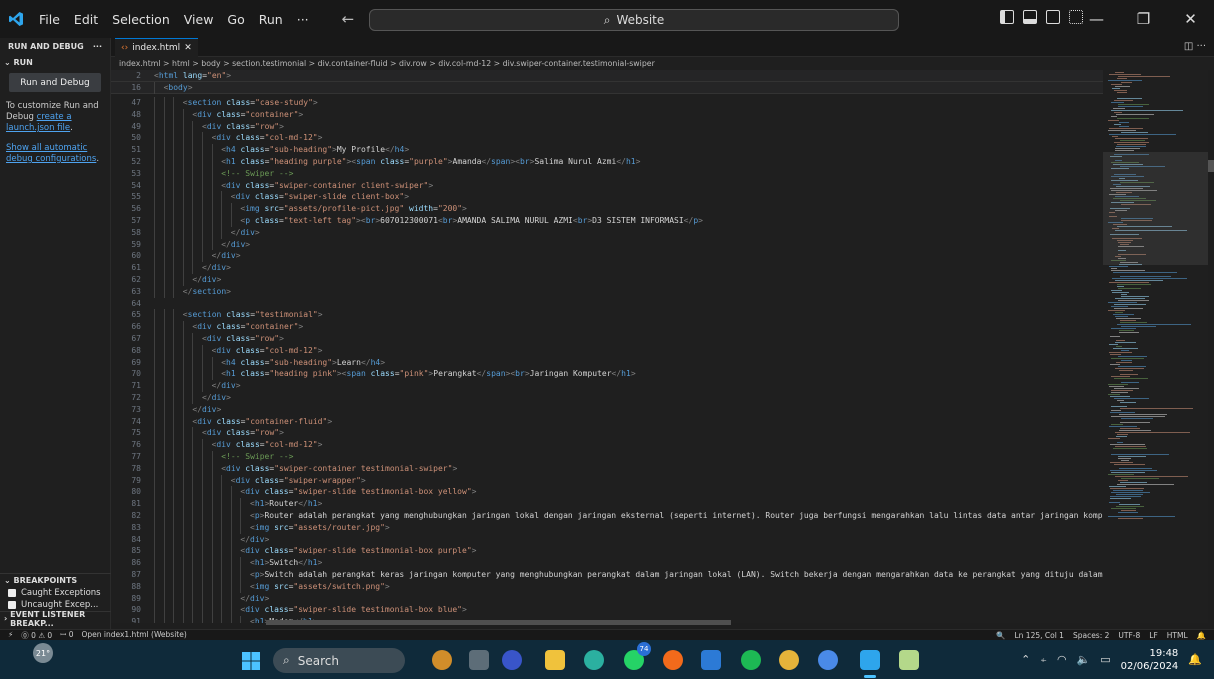 The height and width of the screenshot is (679, 1214). I want to click on vertical-scrollbar, so click(1211, 166).